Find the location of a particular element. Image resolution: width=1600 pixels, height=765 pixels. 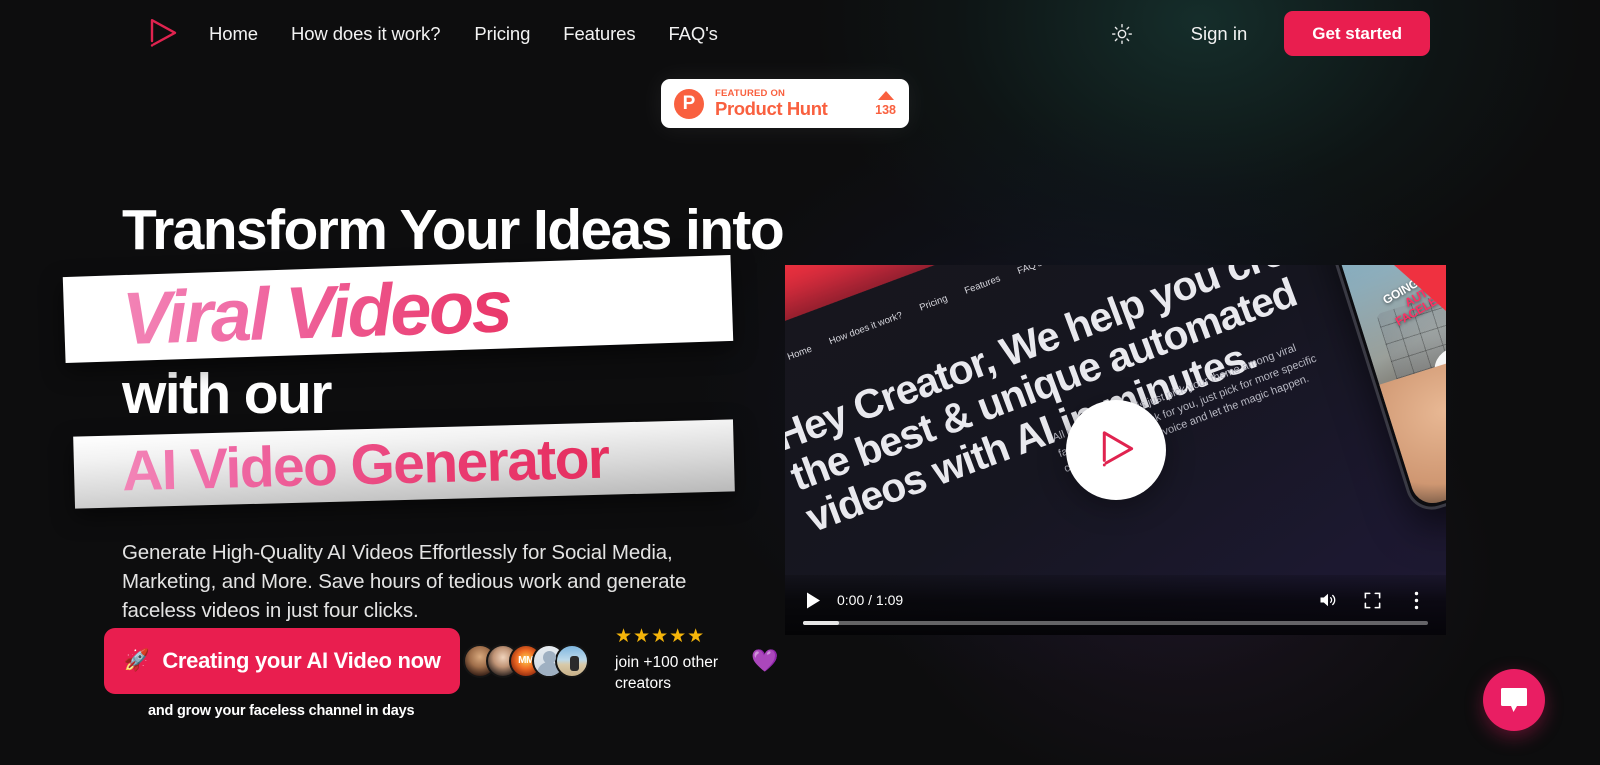

video-play-button is located at coordinates (813, 600).